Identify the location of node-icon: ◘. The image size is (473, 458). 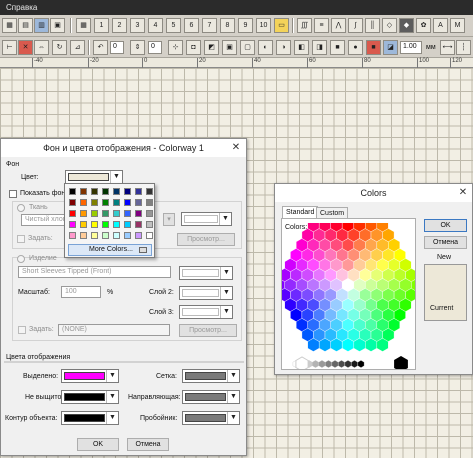
(193, 47).